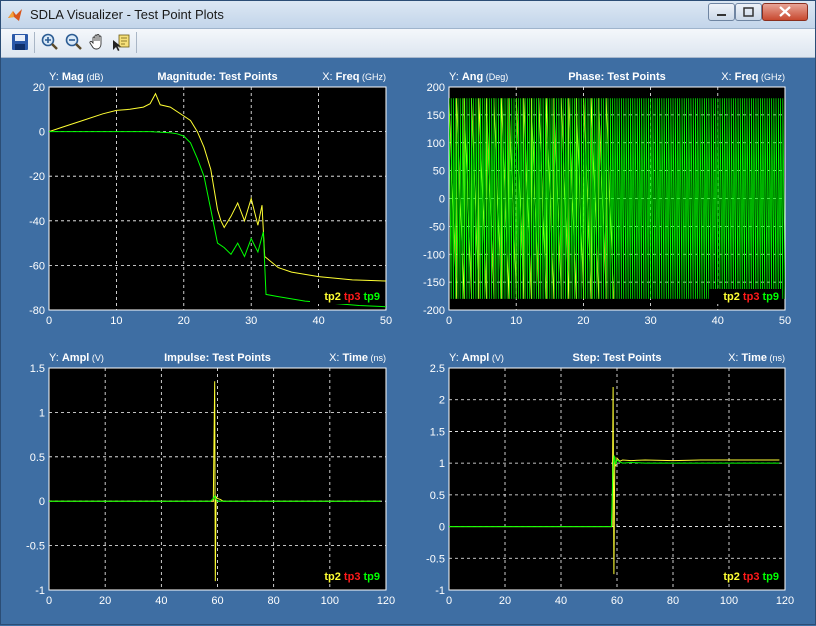 This screenshot has height=626, width=816. I want to click on y-axis-label: Y: Mag (dB), so click(76, 77).